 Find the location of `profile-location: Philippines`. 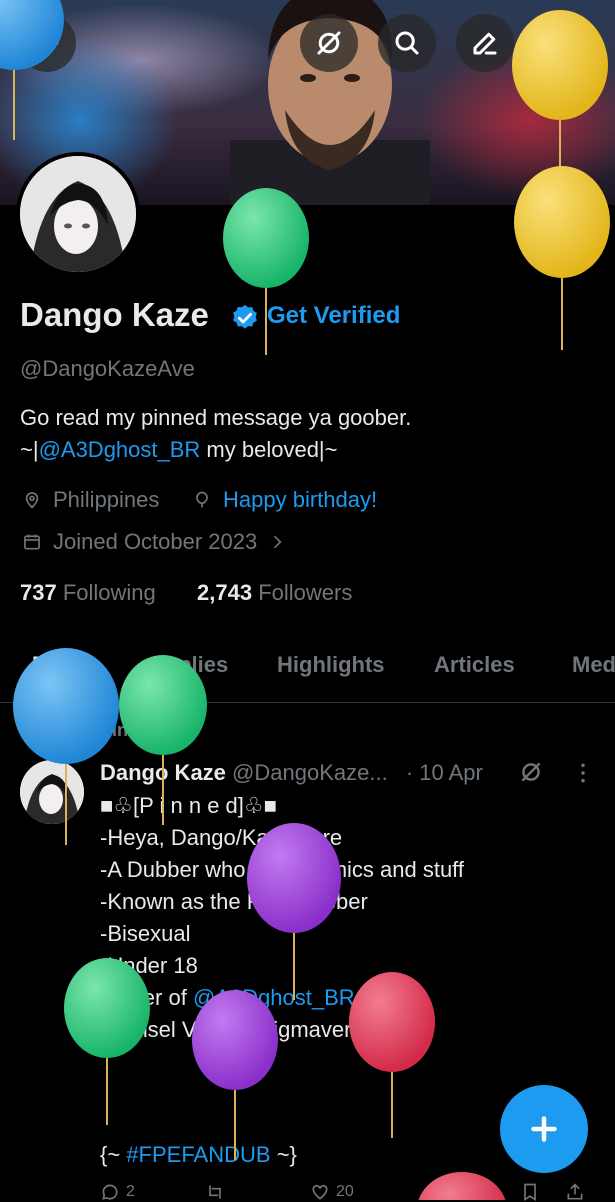

profile-location: Philippines is located at coordinates (90, 500).